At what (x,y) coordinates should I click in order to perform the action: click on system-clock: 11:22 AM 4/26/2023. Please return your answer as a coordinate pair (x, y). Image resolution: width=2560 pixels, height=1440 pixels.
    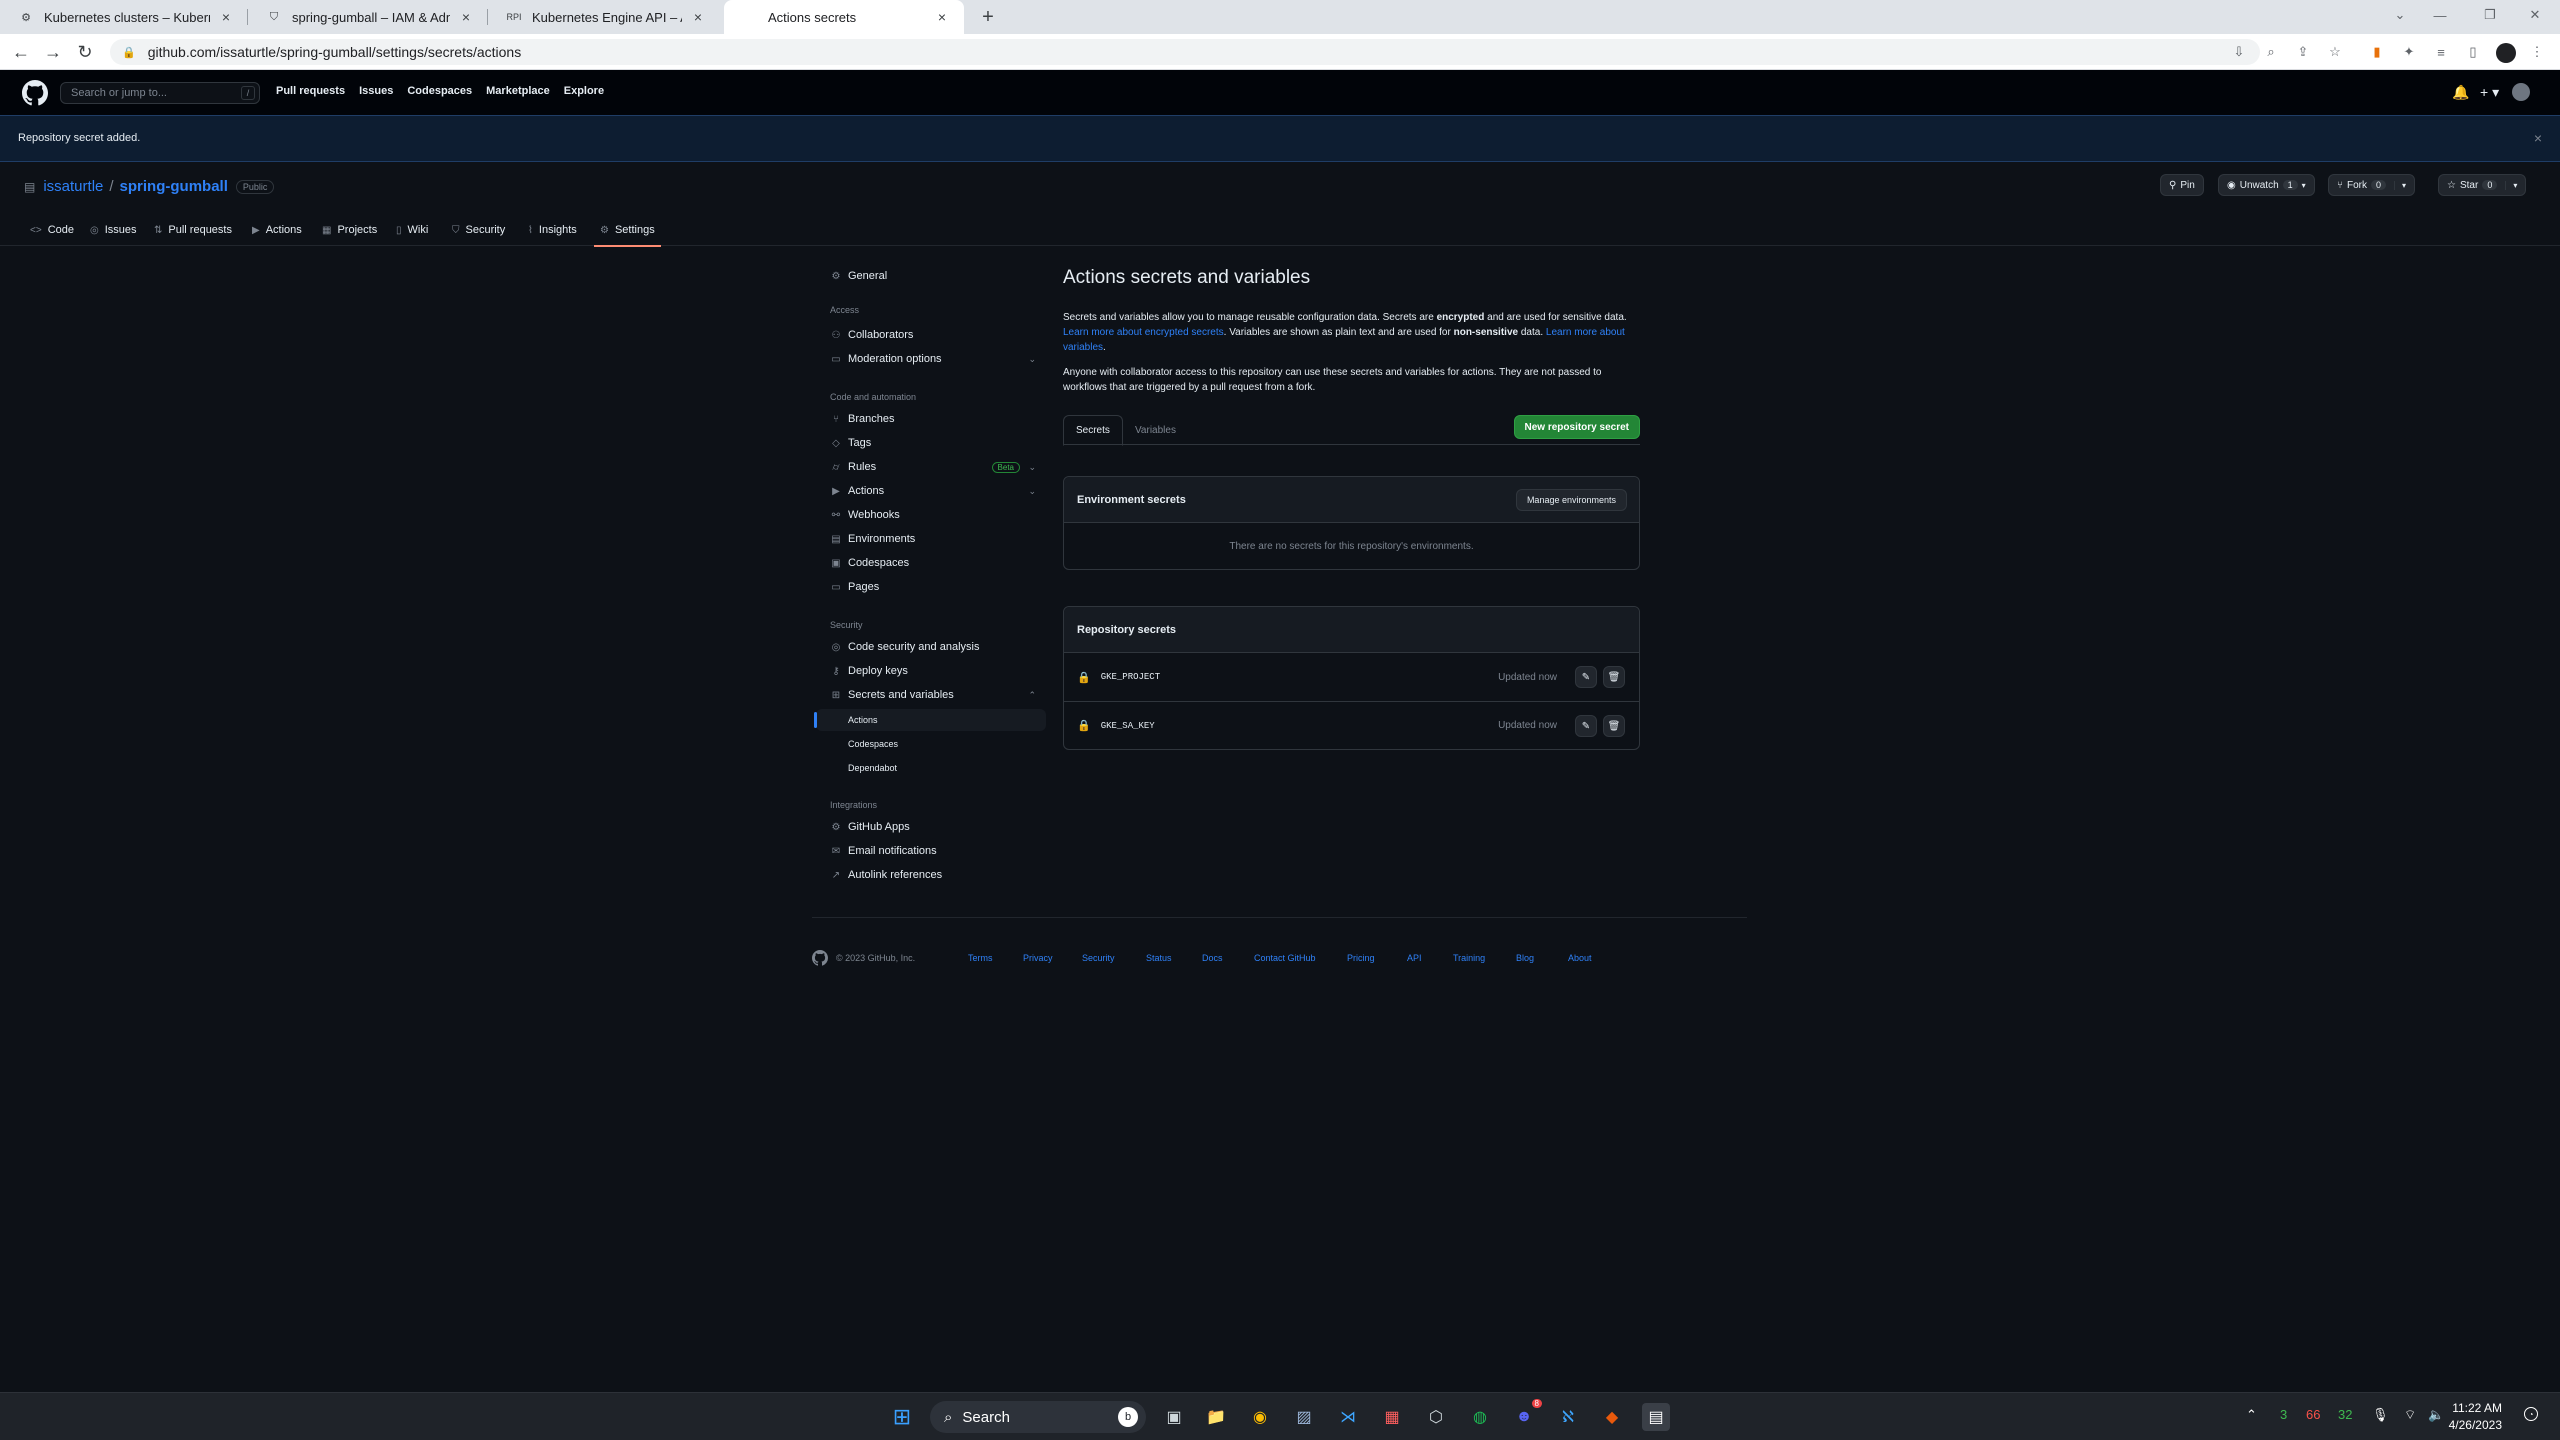
    Looking at the image, I should click on (2475, 1417).